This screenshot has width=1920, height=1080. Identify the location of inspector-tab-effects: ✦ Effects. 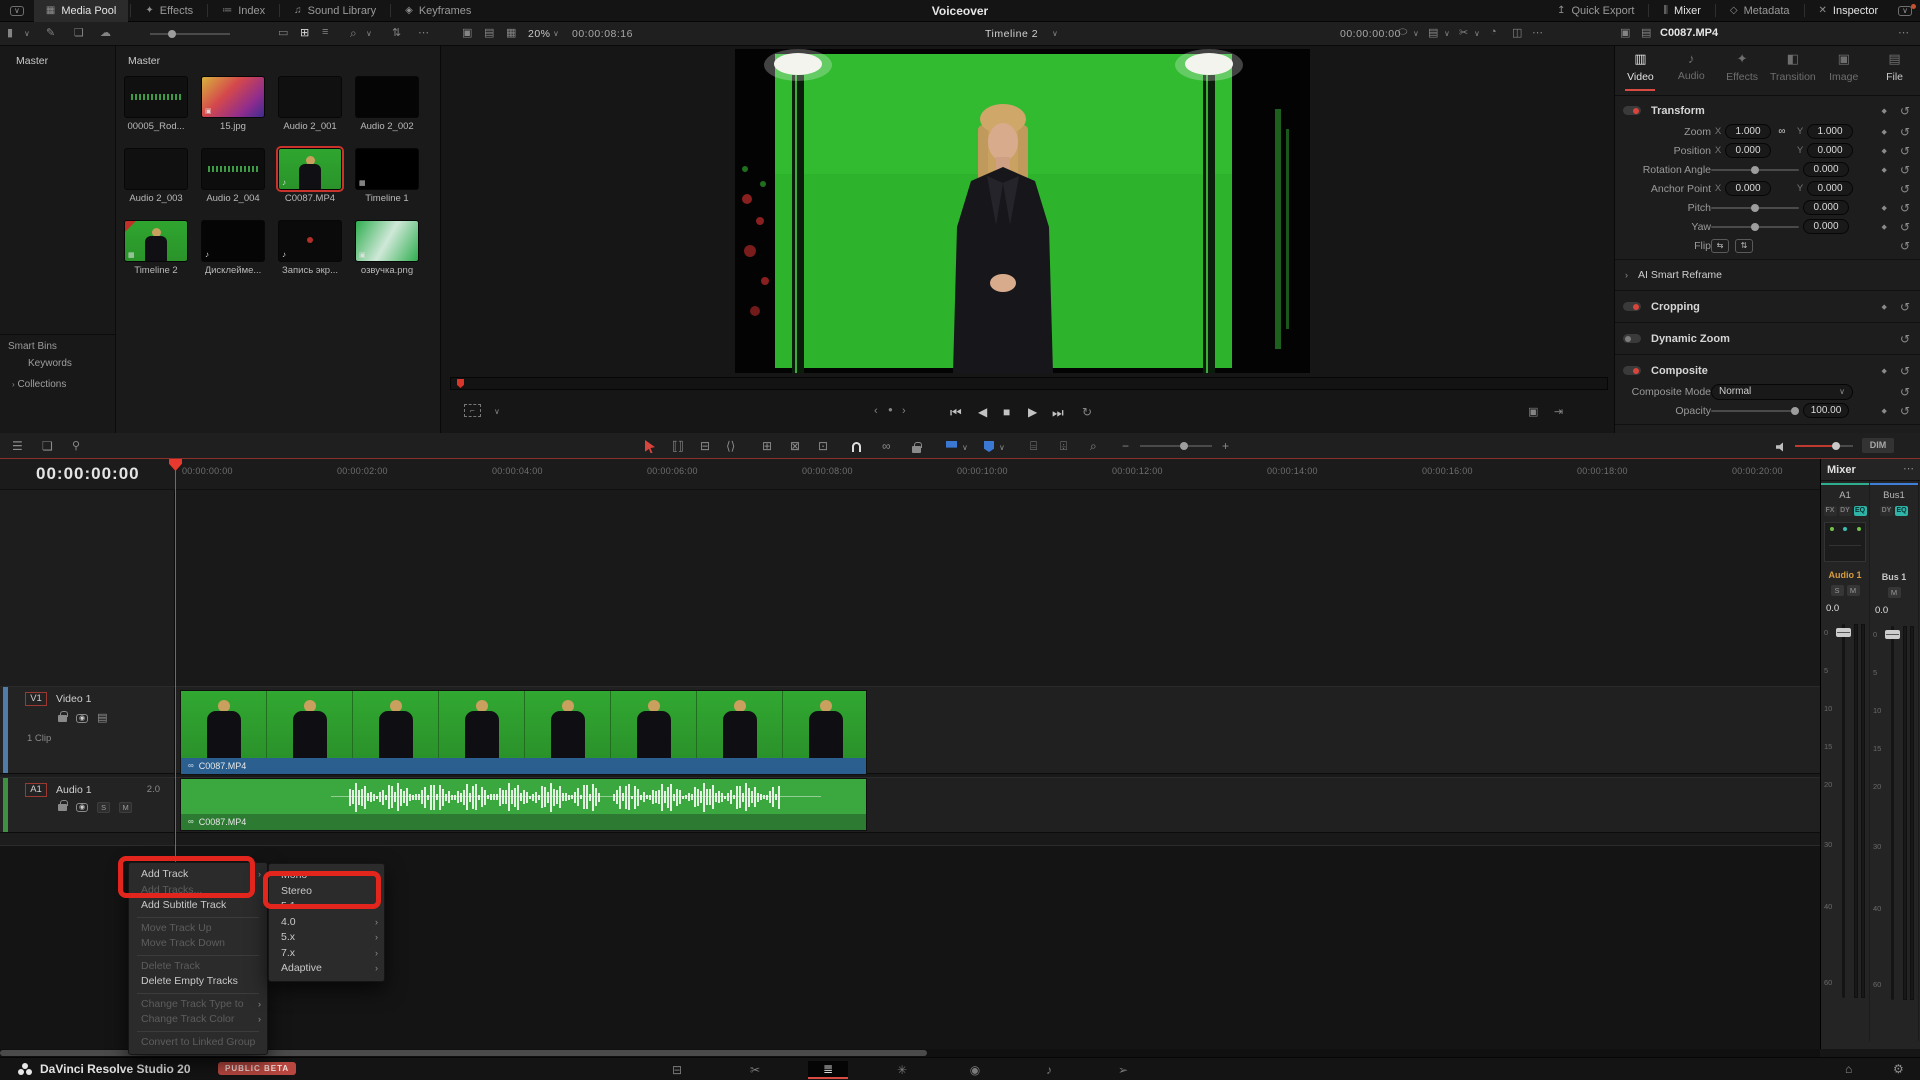
(1742, 70).